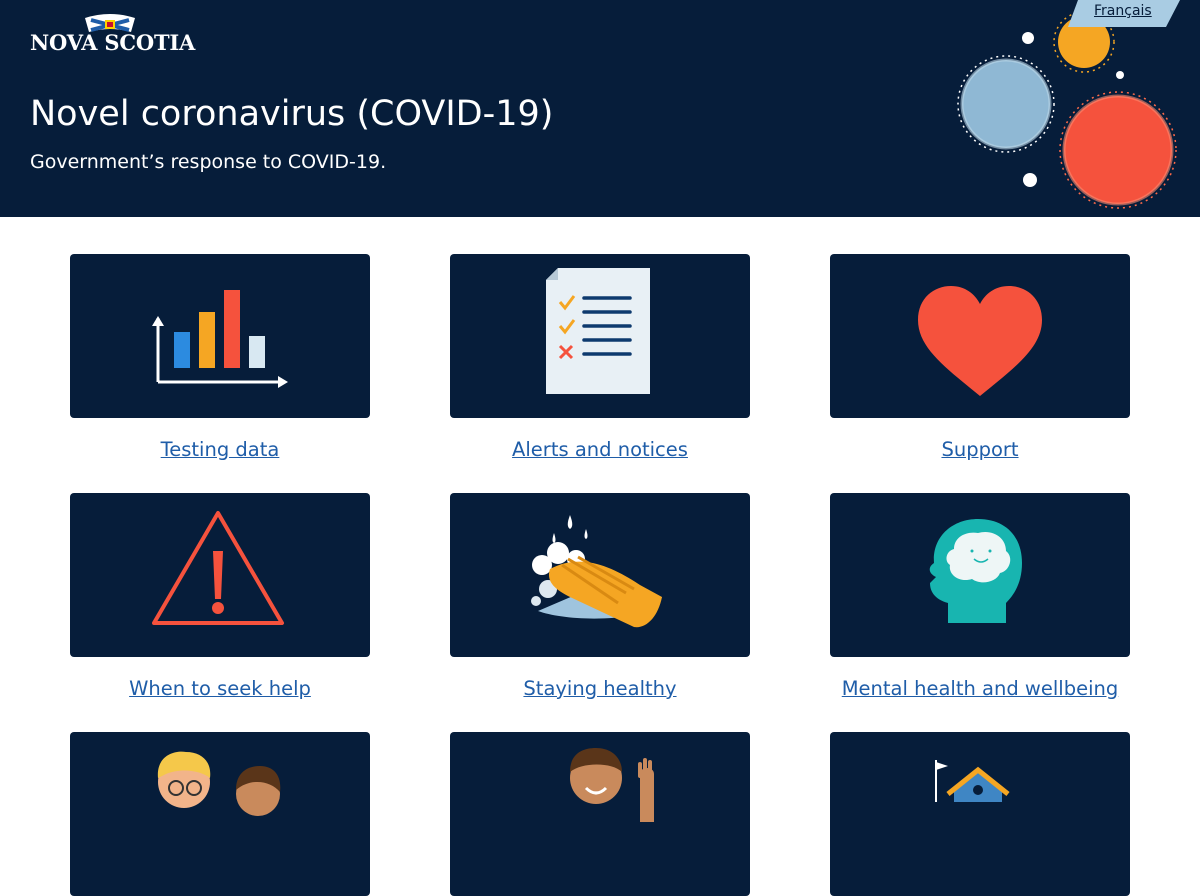  What do you see at coordinates (219, 783) in the screenshot?
I see `people-icon` at bounding box center [219, 783].